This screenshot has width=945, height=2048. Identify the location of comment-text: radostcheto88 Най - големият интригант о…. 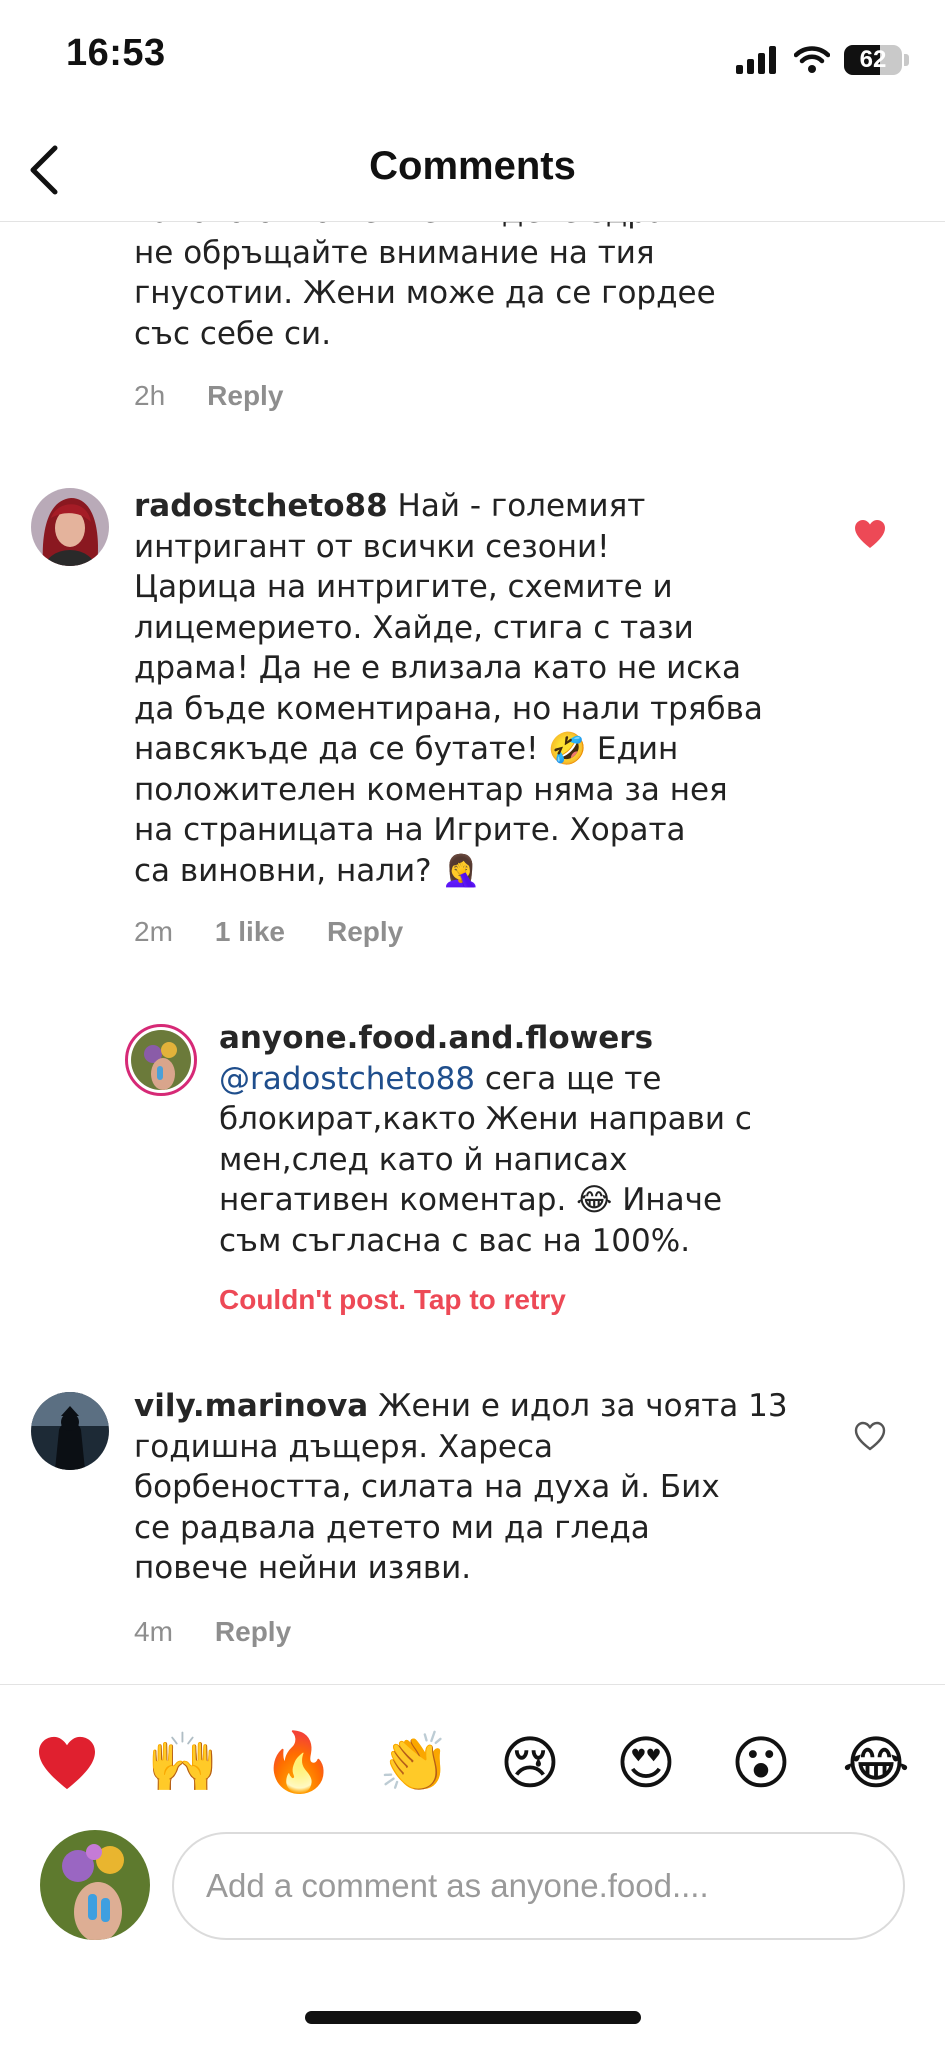
(484, 688).